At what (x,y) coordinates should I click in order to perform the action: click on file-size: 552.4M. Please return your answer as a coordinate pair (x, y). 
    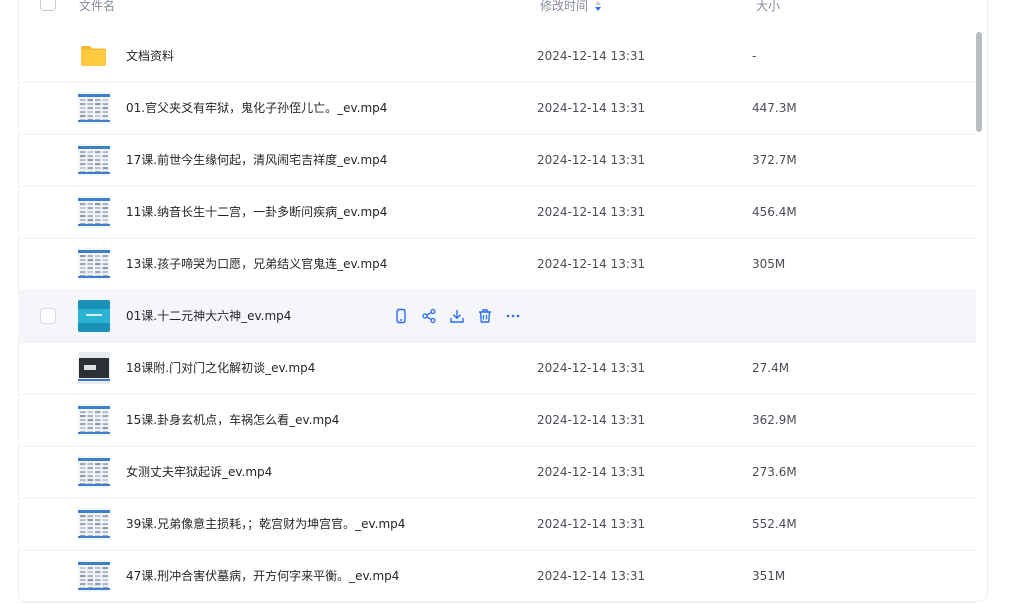
    Looking at the image, I should click on (774, 524).